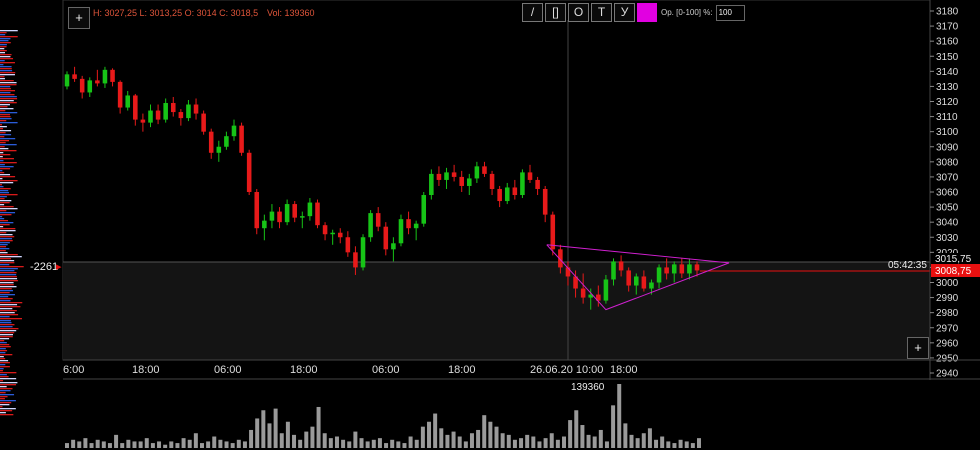  What do you see at coordinates (730, 12) in the screenshot?
I see `opacity-input` at bounding box center [730, 12].